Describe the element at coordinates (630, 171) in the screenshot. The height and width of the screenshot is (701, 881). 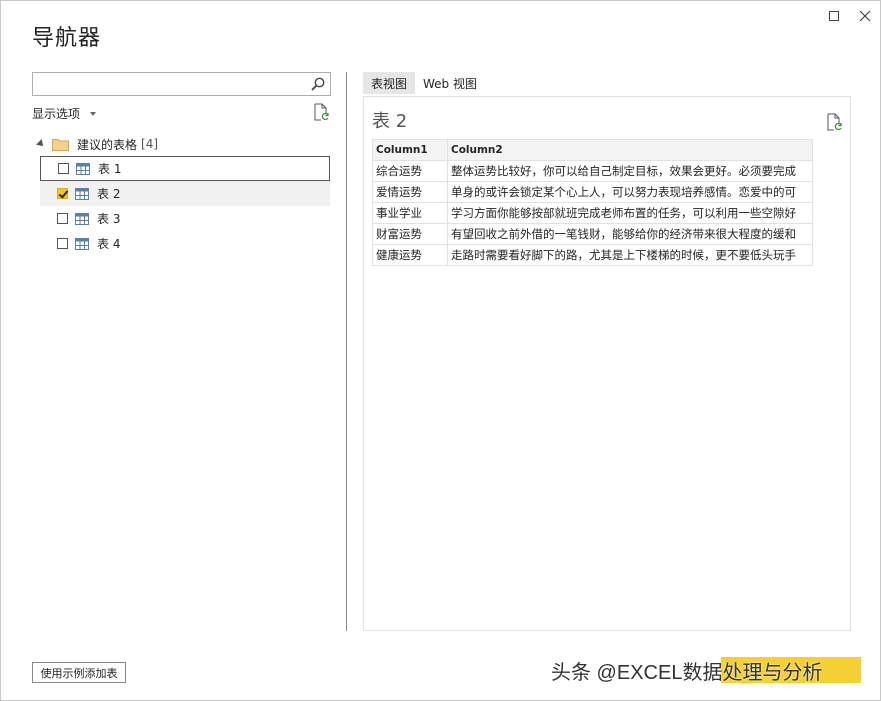
I see `table-cell: 整体运势比较好，你可以给自己制定目标，效果会更好。必须要完成` at that location.